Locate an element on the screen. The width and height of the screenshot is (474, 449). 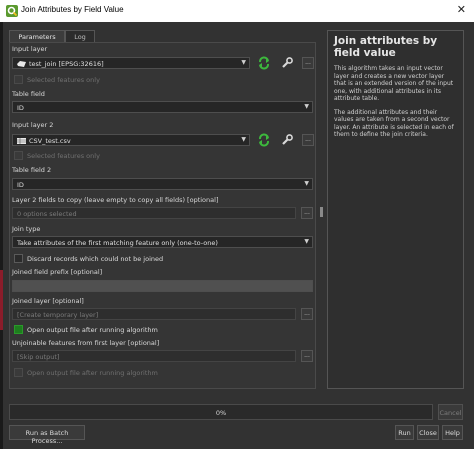
table-field-select: ID ▼ is located at coordinates (162, 107).